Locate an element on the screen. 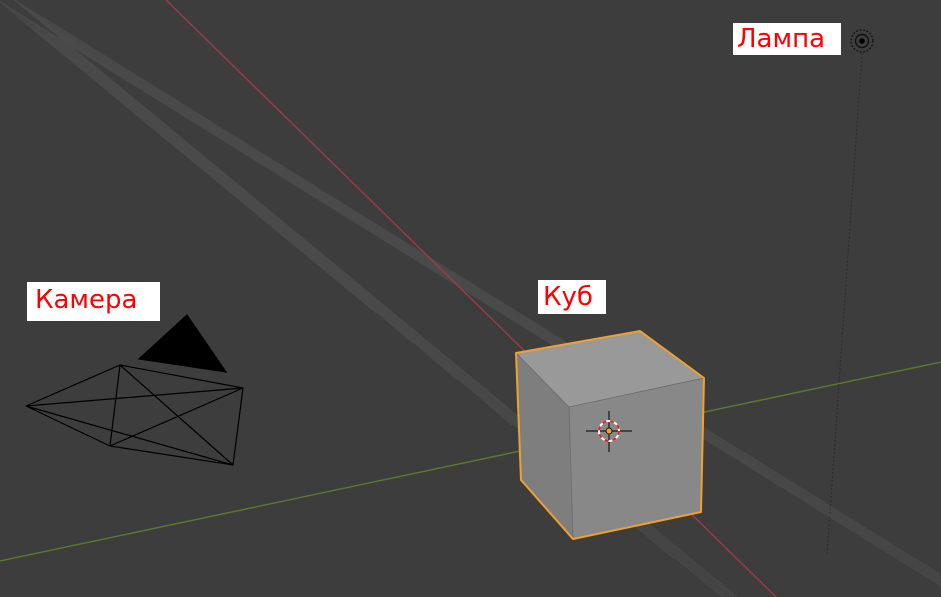 This screenshot has width=941, height=597. lamp-center-dot is located at coordinates (862, 41).